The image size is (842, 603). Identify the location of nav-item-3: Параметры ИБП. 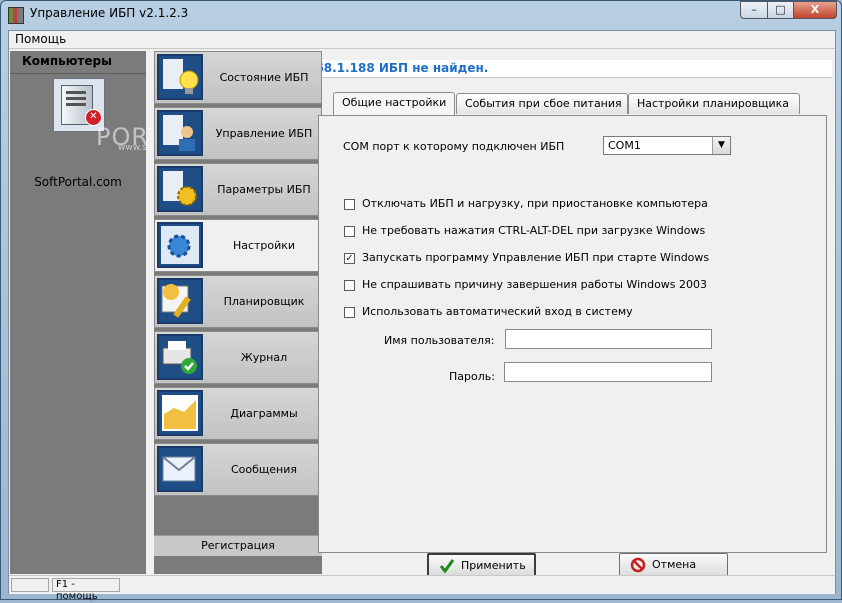
(238, 189).